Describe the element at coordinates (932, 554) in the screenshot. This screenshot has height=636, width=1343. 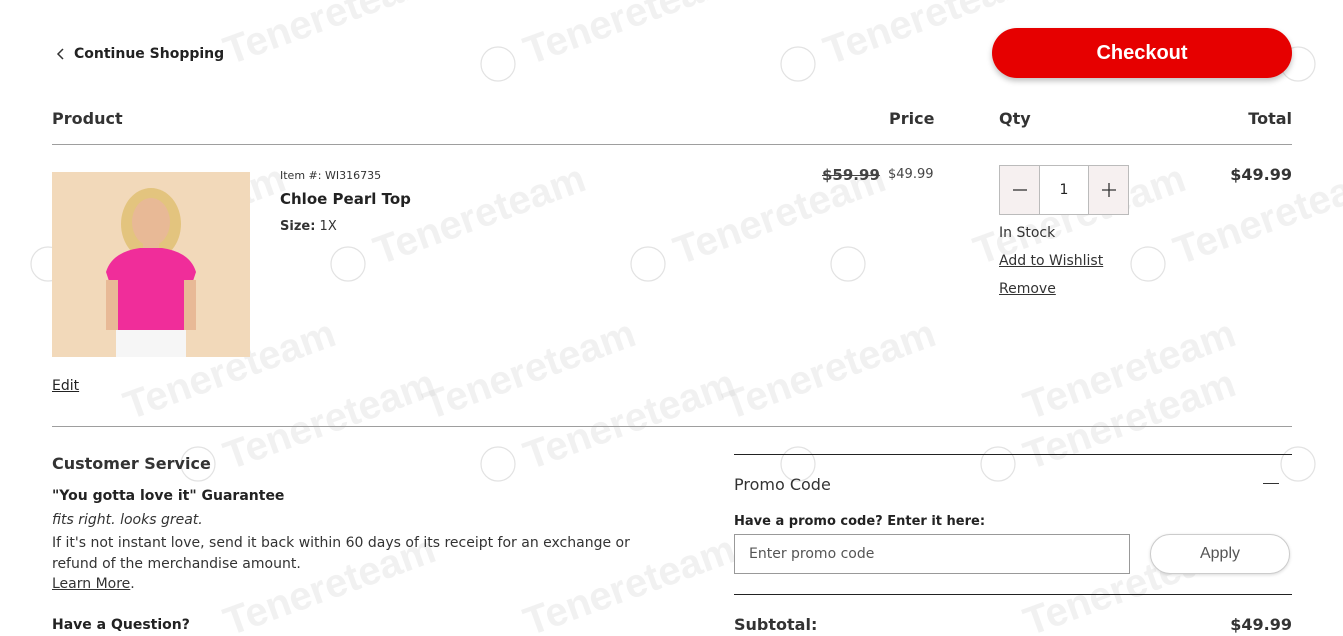
I see `promo-code-input` at that location.